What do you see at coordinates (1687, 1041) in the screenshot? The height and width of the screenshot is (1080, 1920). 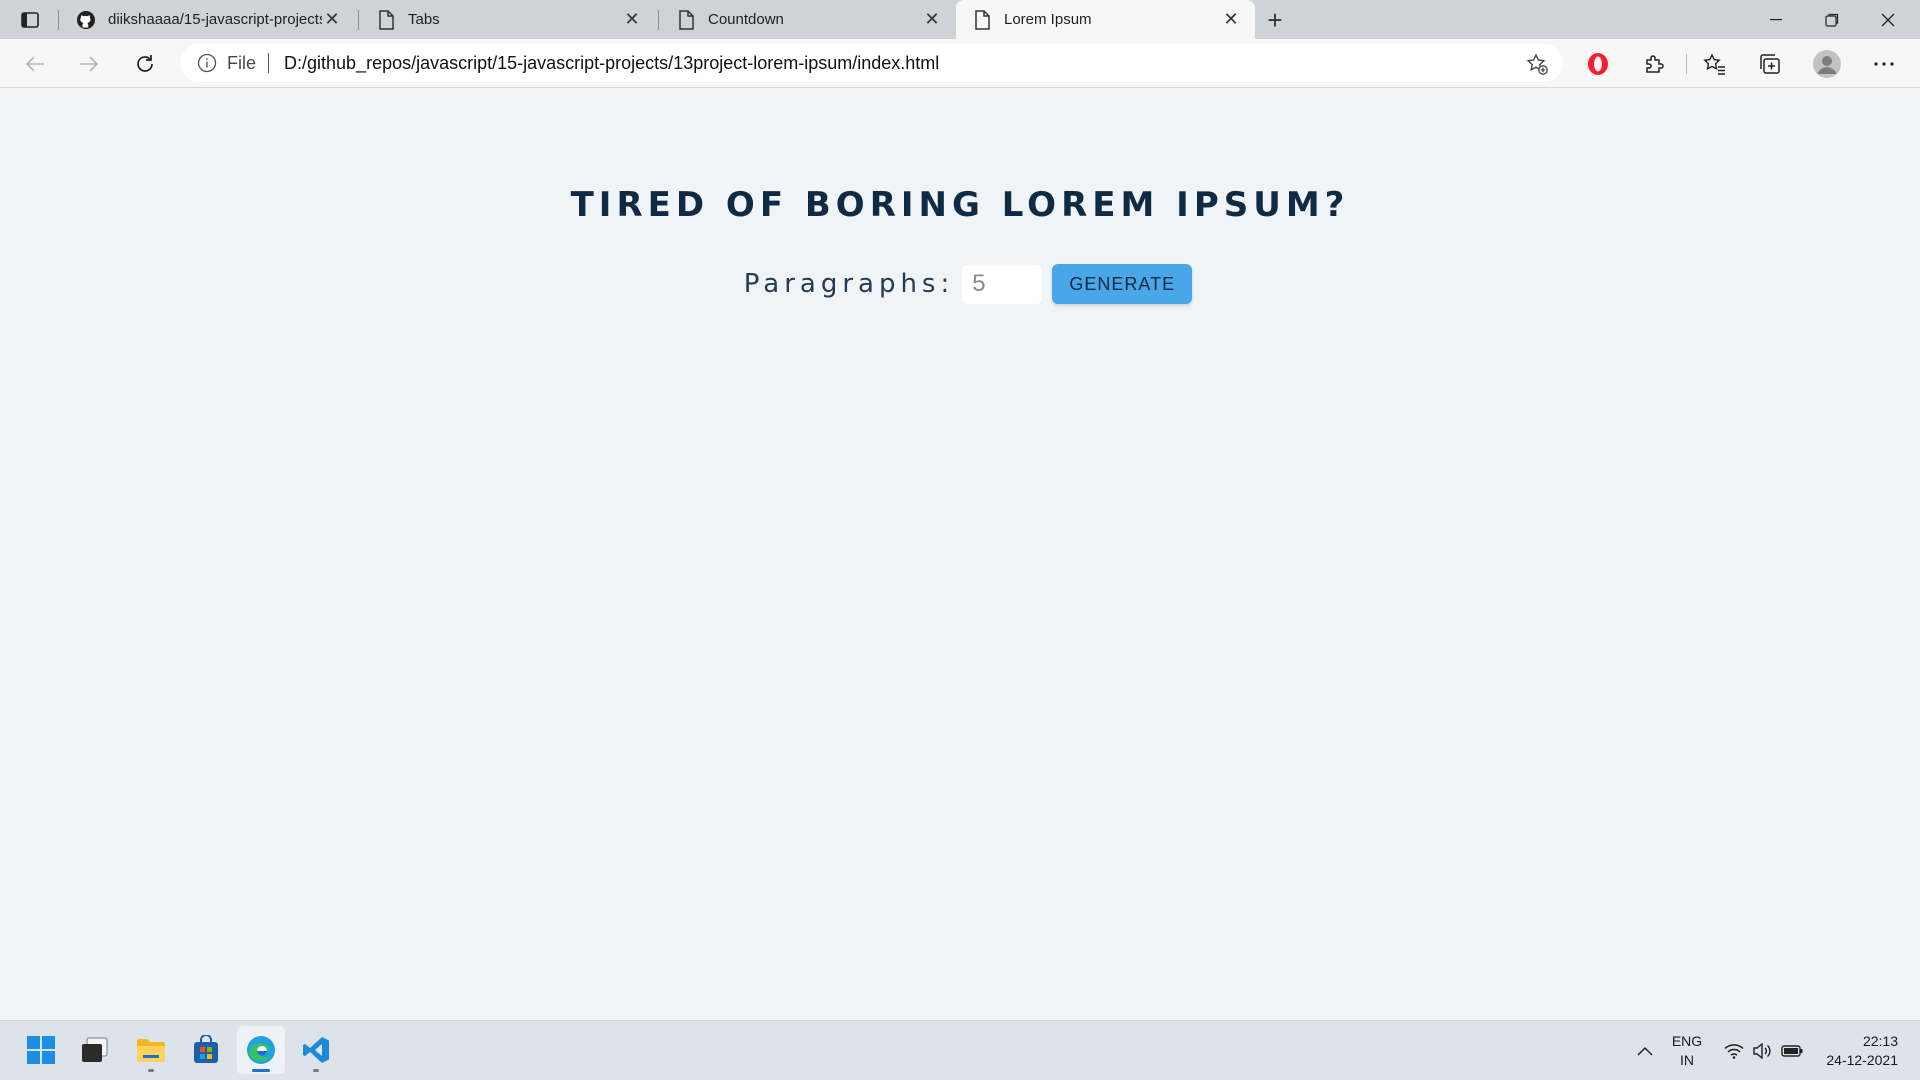 I see `language-code: ENG` at bounding box center [1687, 1041].